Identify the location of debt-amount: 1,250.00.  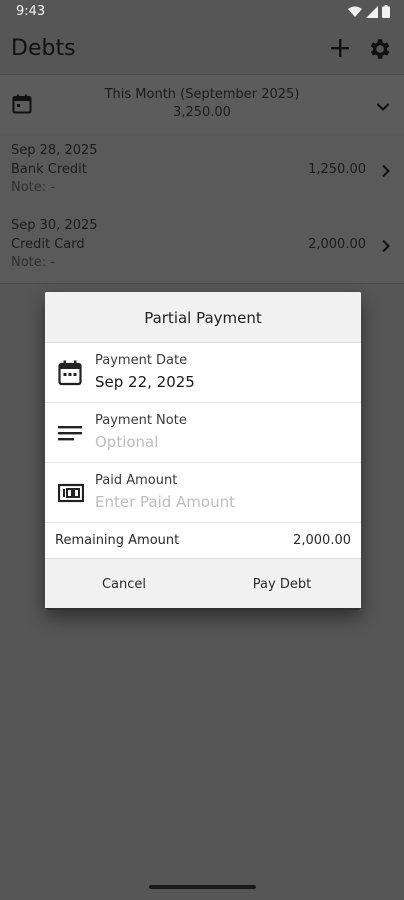
(337, 169).